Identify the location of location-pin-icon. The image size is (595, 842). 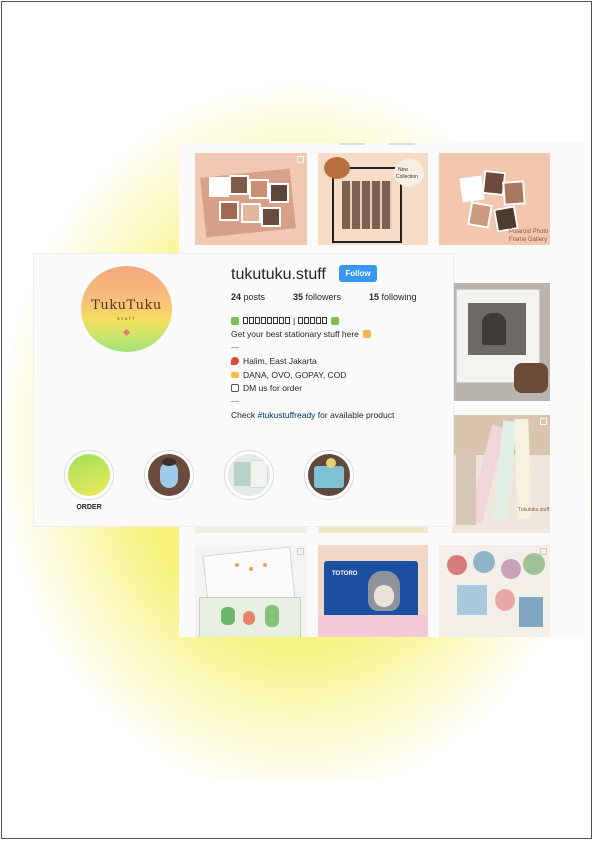
(235, 361).